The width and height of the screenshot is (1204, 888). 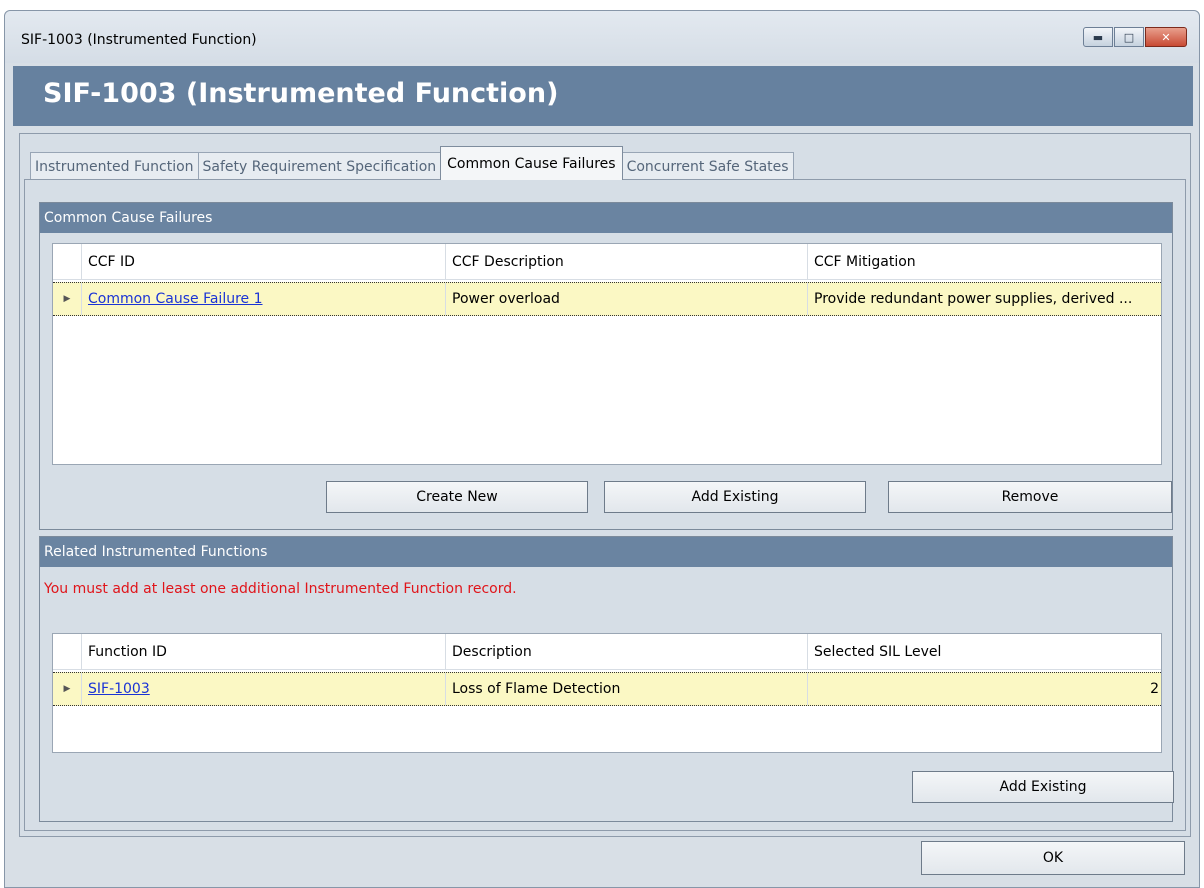 What do you see at coordinates (626, 262) in the screenshot?
I see `column-header-ccf-description: CCF Description` at bounding box center [626, 262].